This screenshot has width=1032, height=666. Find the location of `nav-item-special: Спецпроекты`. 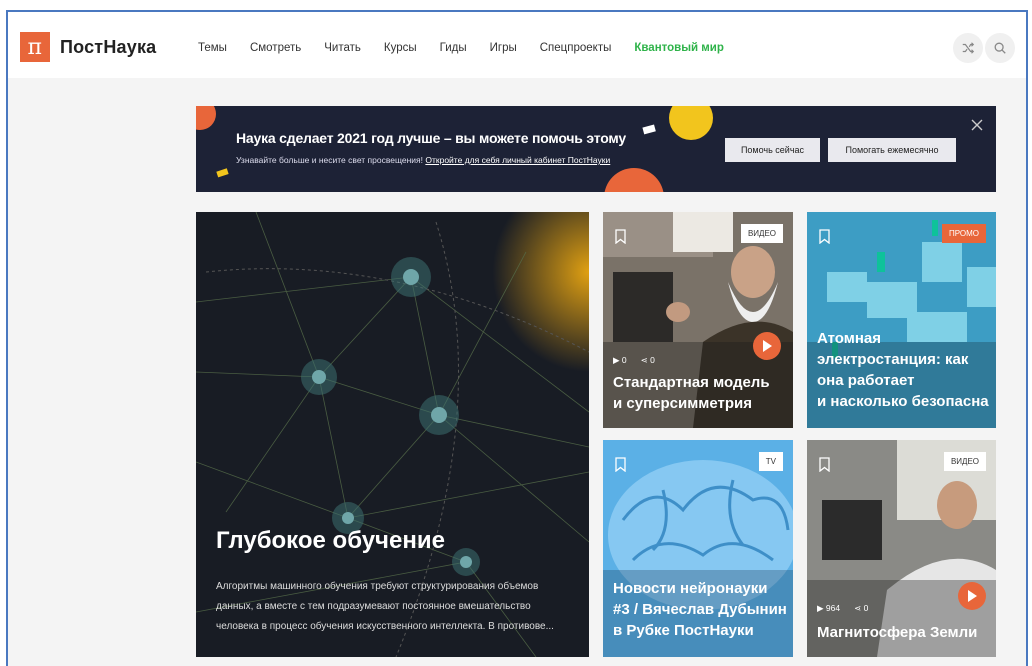

nav-item-special: Спецпроекты is located at coordinates (576, 48).